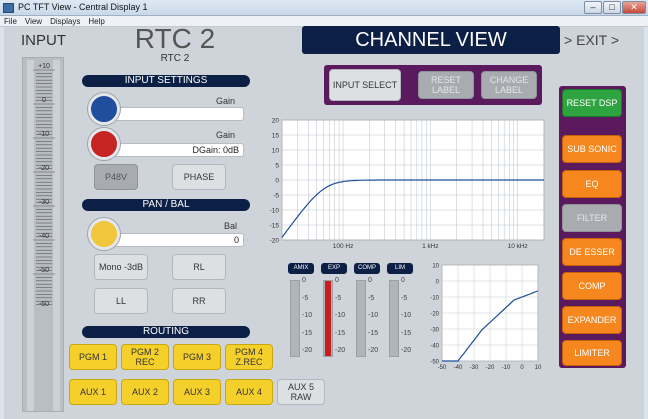  What do you see at coordinates (361, 318) in the screenshot?
I see `meter-bar-comp` at bounding box center [361, 318].